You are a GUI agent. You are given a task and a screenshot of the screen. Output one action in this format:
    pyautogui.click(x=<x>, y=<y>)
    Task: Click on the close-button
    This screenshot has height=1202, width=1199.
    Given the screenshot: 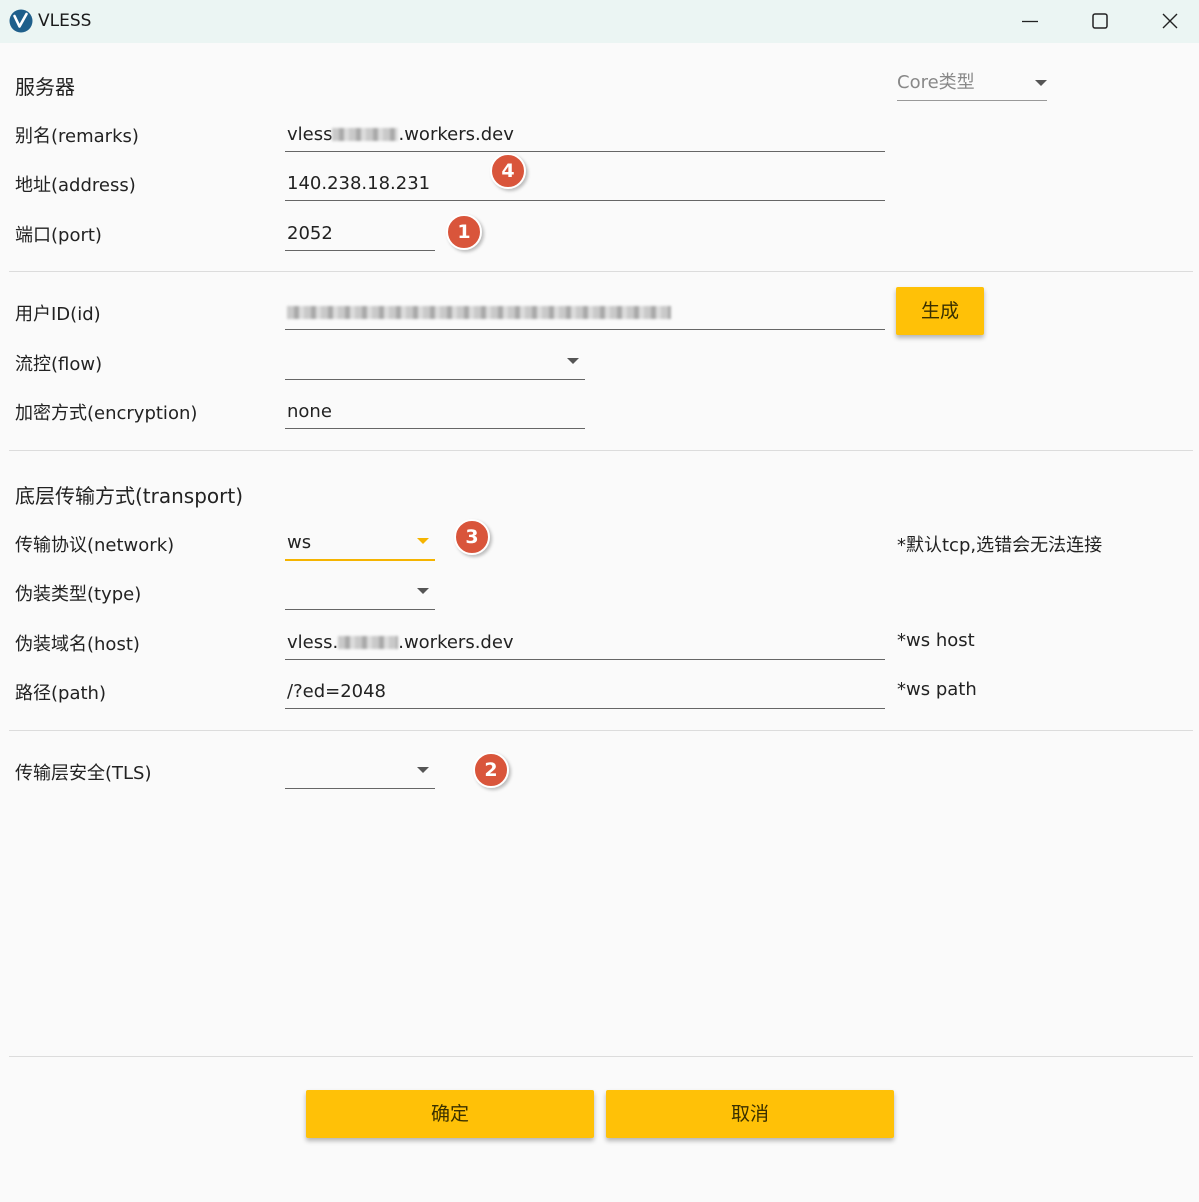 What is the action you would take?
    pyautogui.click(x=1167, y=21)
    